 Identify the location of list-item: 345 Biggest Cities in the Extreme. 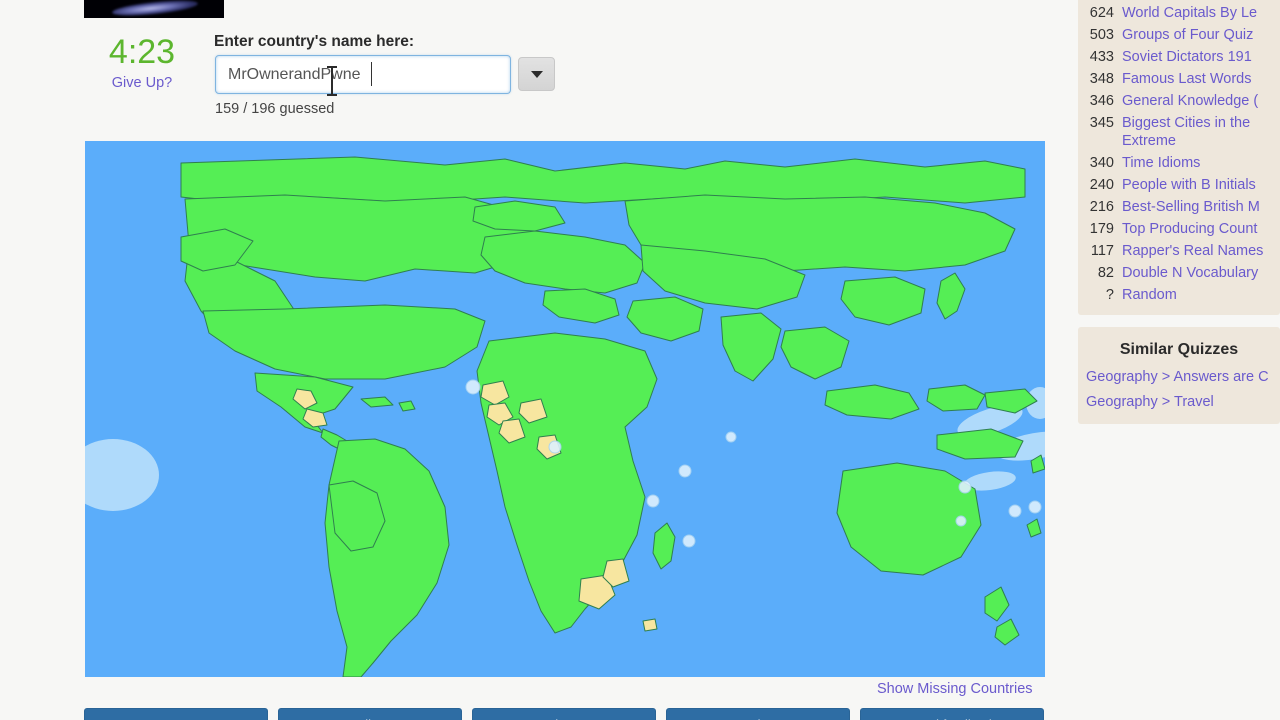
(1179, 132).